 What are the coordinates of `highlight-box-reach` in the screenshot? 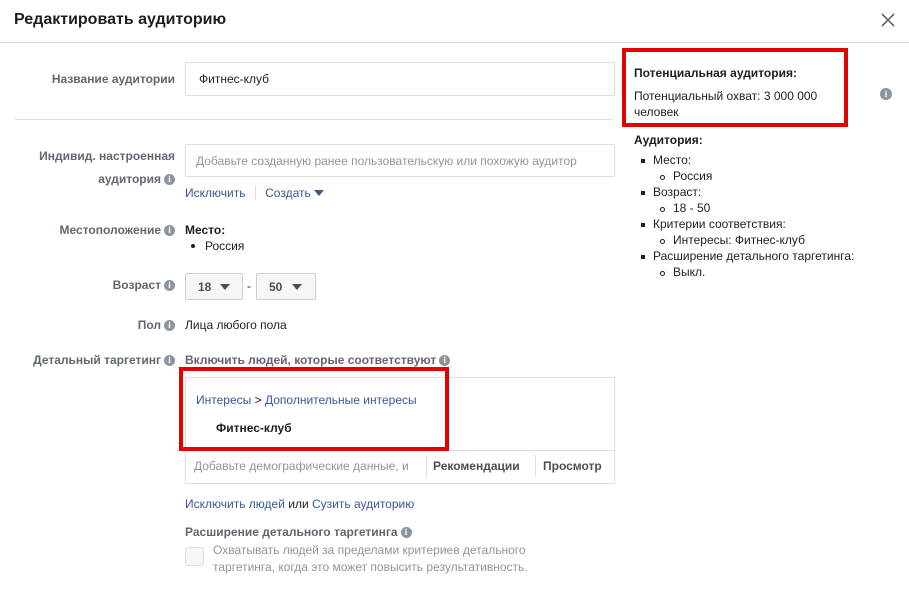 It's located at (735, 87).